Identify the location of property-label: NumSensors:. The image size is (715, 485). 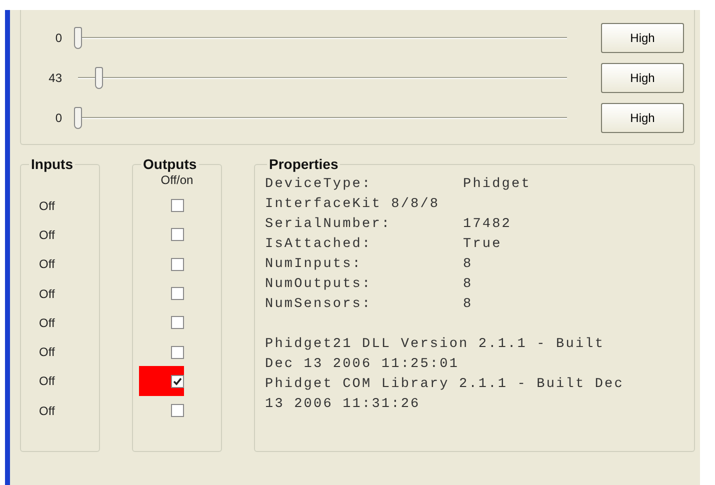
(319, 305).